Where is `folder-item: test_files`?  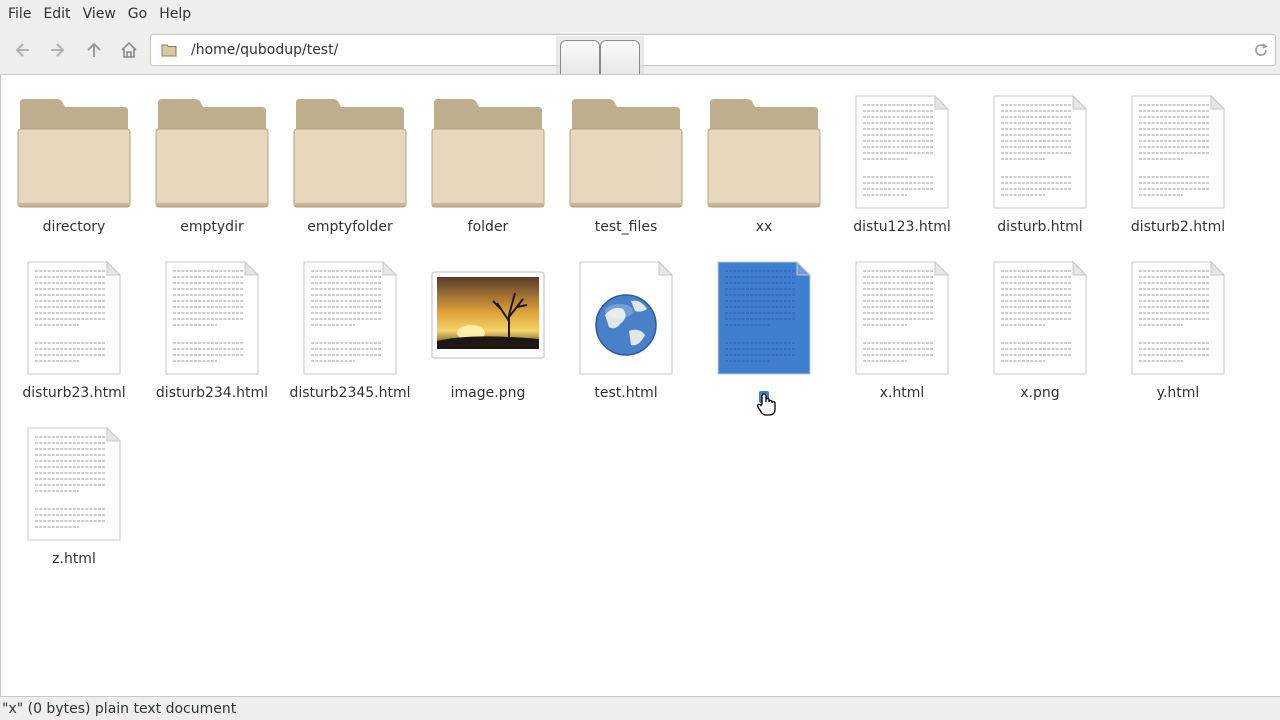 folder-item: test_files is located at coordinates (626, 157).